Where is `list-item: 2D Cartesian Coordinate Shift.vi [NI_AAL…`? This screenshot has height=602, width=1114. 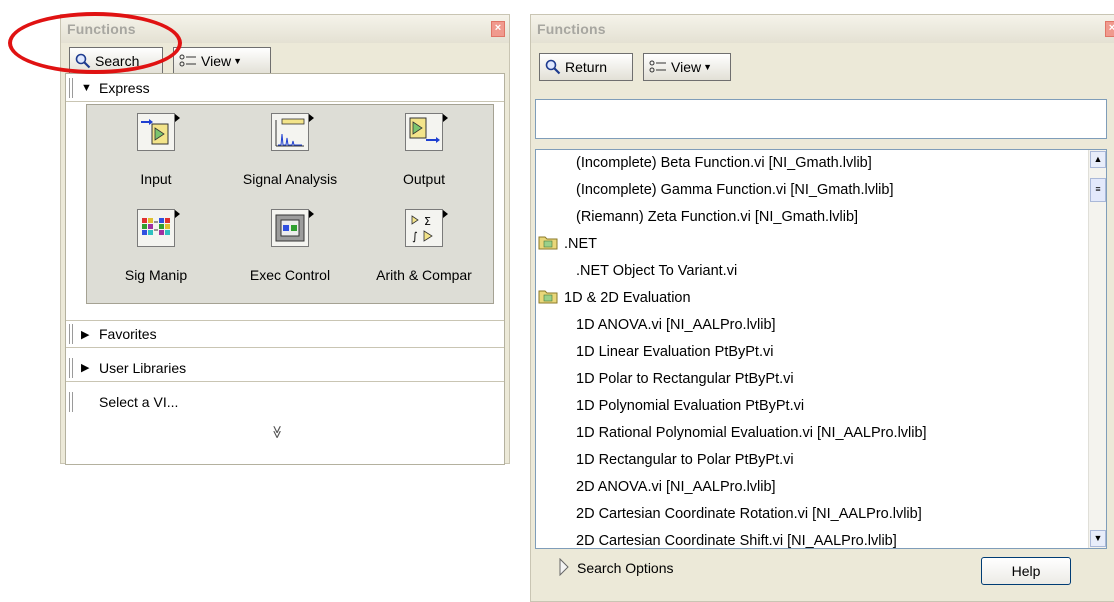
list-item: 2D Cartesian Coordinate Shift.vi [NI_AAL… is located at coordinates (720, 538).